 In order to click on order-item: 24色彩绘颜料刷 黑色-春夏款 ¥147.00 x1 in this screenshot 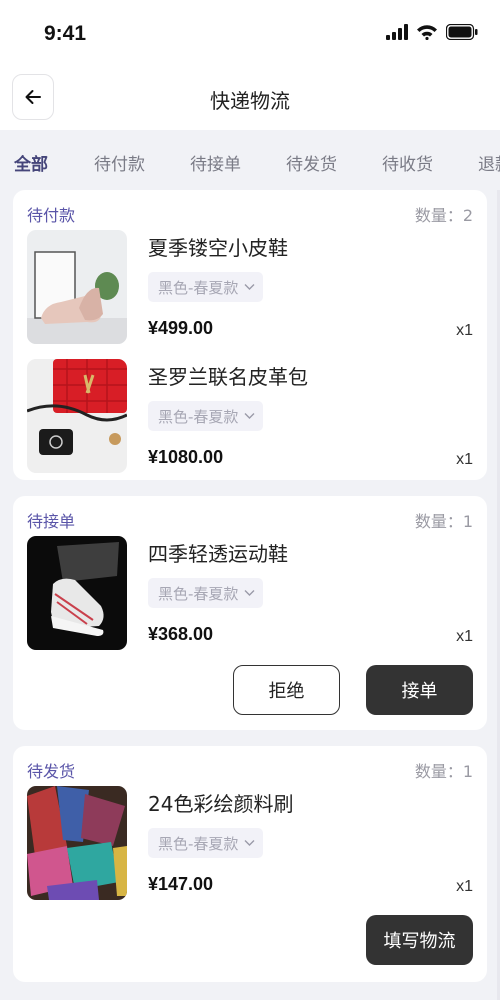, I will do `click(250, 844)`.